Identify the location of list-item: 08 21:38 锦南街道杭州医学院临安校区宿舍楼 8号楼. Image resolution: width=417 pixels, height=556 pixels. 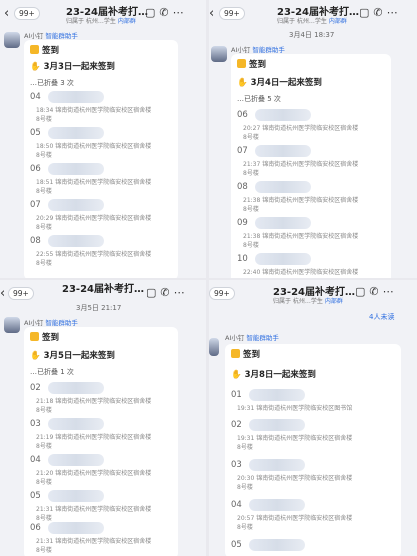
(298, 197).